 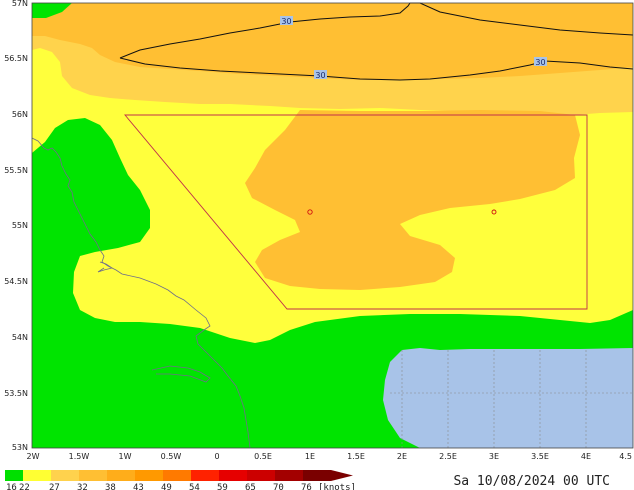 What do you see at coordinates (125, 456) in the screenshot?
I see `lon-label: 1W` at bounding box center [125, 456].